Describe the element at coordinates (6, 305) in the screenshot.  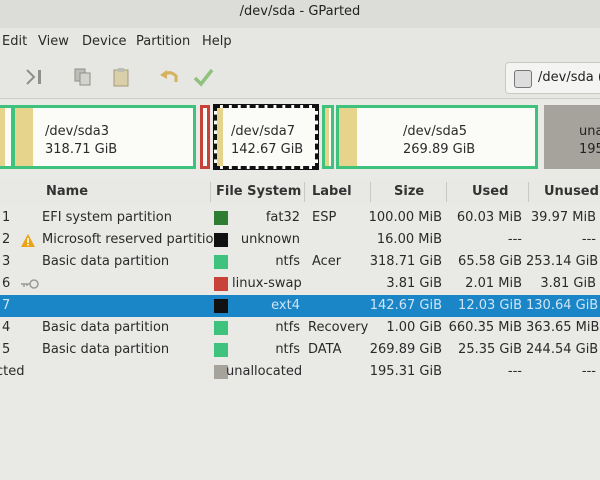
I see `row-number: 7` at that location.